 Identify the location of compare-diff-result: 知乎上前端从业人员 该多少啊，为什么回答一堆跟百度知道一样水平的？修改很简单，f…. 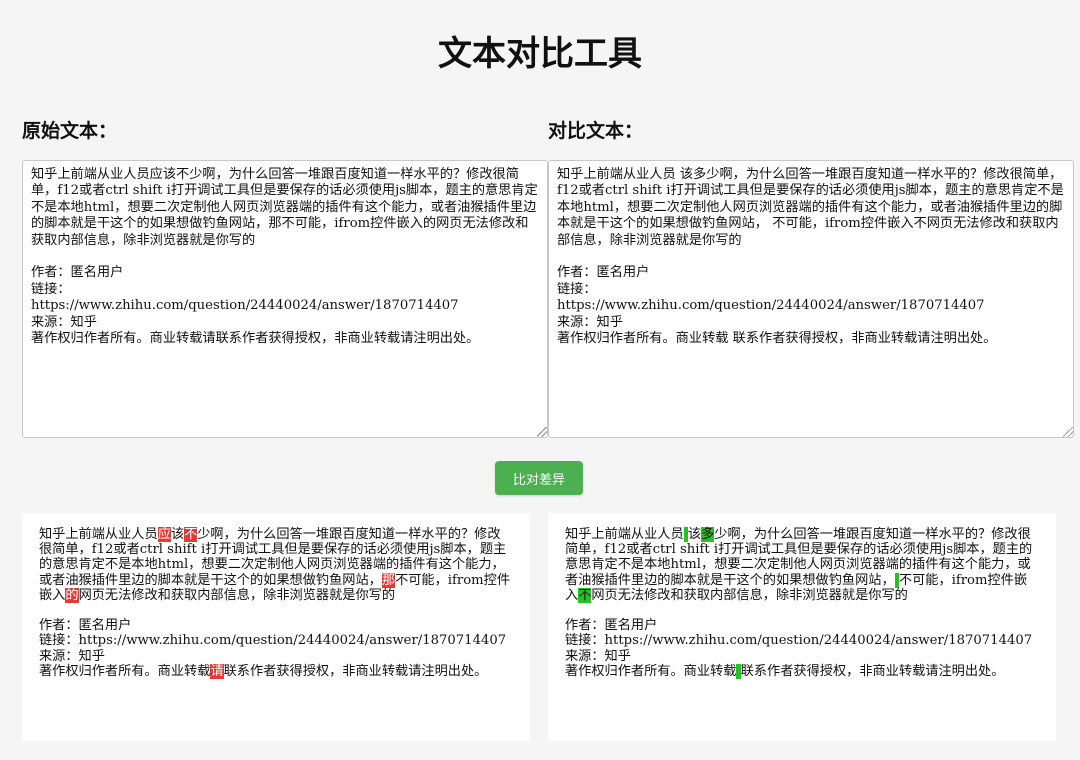
(802, 627).